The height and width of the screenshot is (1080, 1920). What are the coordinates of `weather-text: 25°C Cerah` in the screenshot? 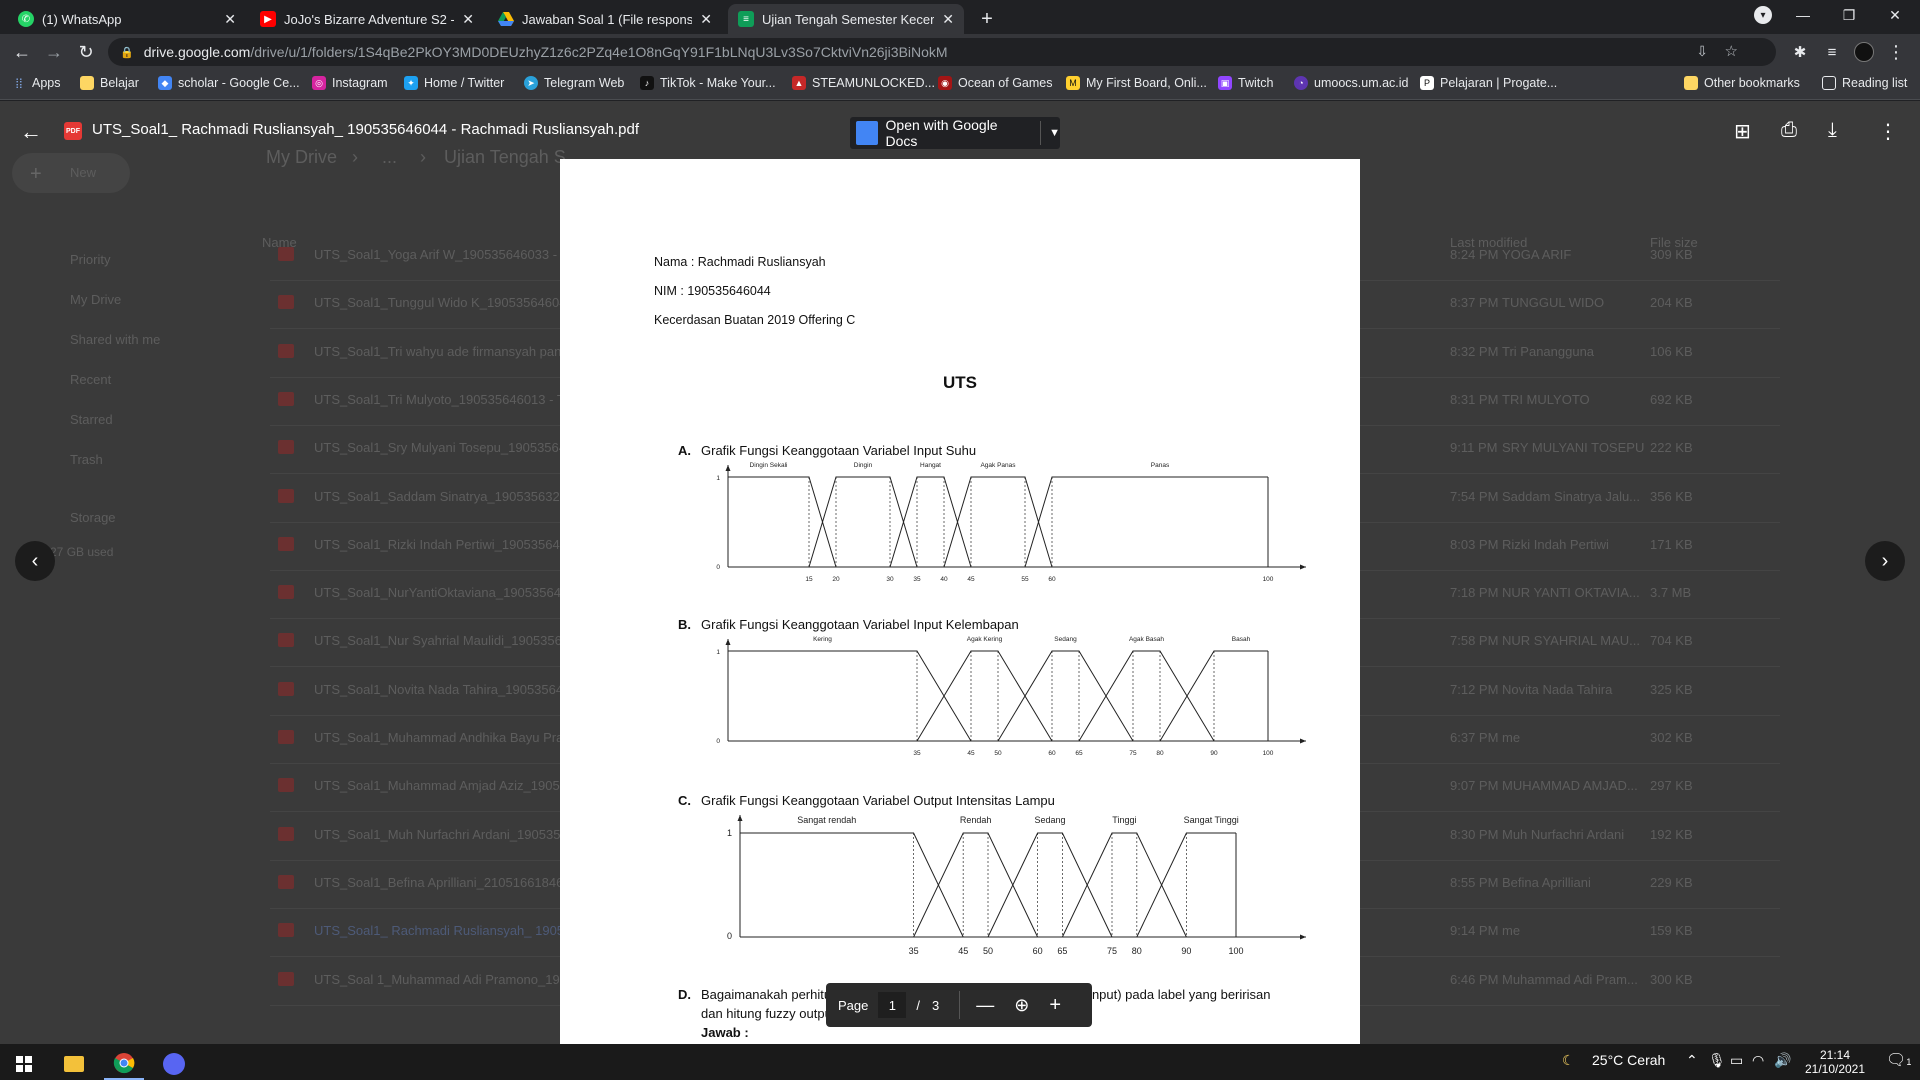 It's located at (1628, 1060).